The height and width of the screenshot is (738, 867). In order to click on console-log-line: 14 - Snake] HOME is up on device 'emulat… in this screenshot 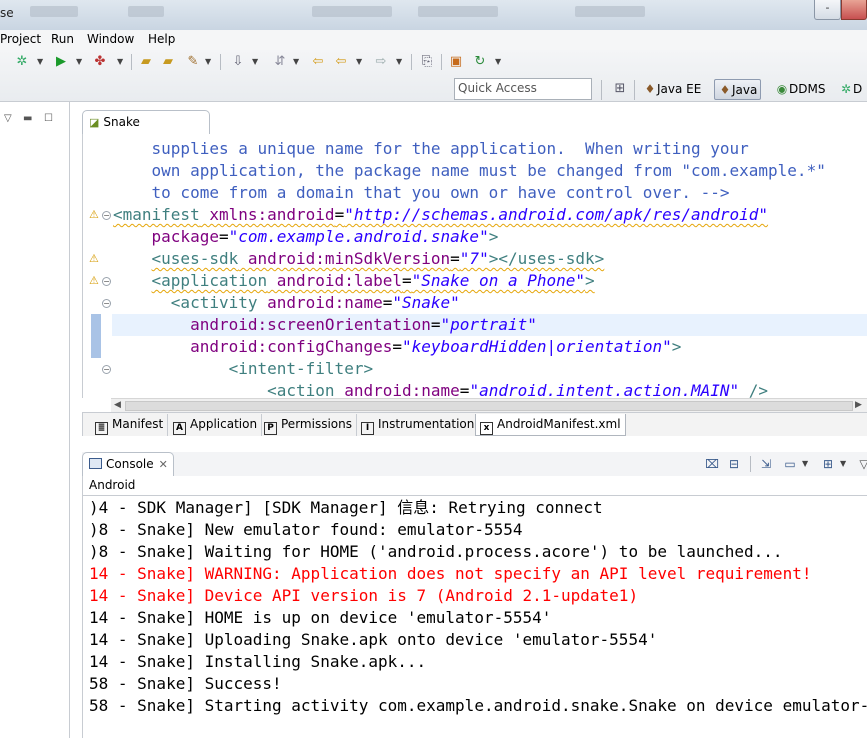, I will do `click(320, 617)`.